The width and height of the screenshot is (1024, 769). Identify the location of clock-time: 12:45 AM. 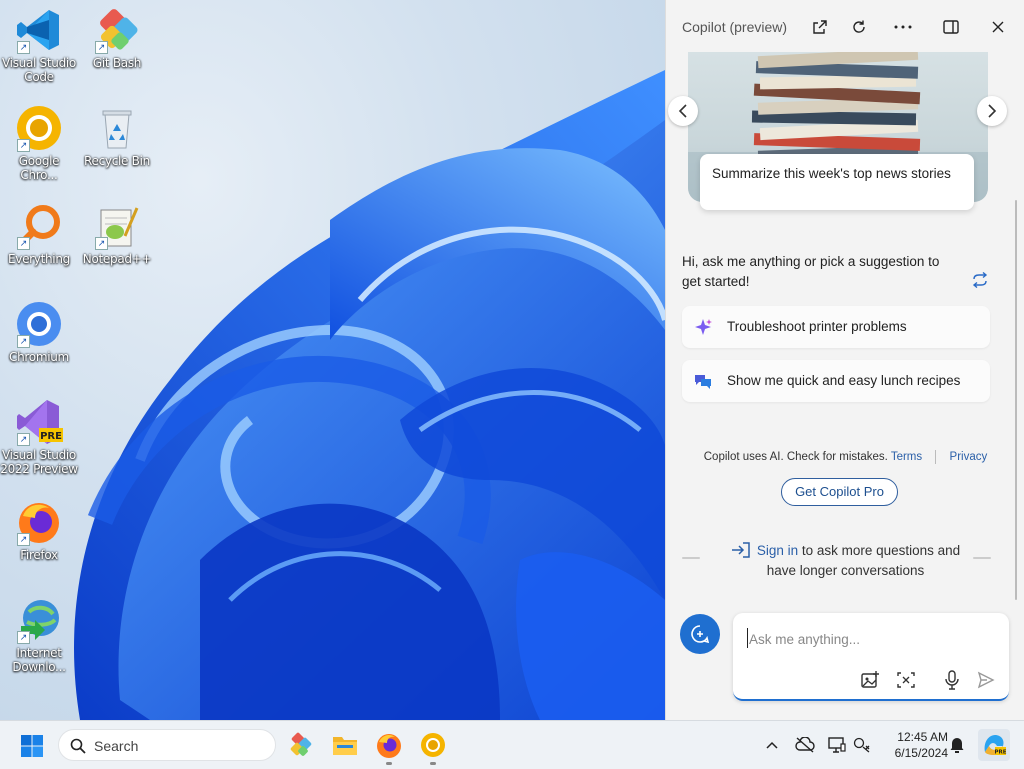
(922, 737).